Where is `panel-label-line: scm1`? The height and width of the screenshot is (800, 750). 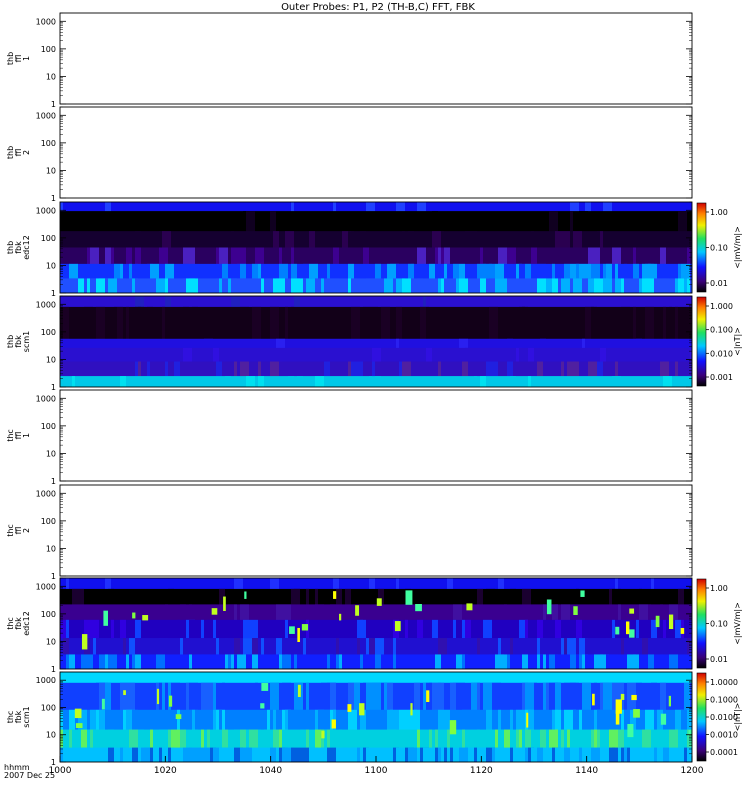
panel-label-line: scm1 is located at coordinates (26, 716).